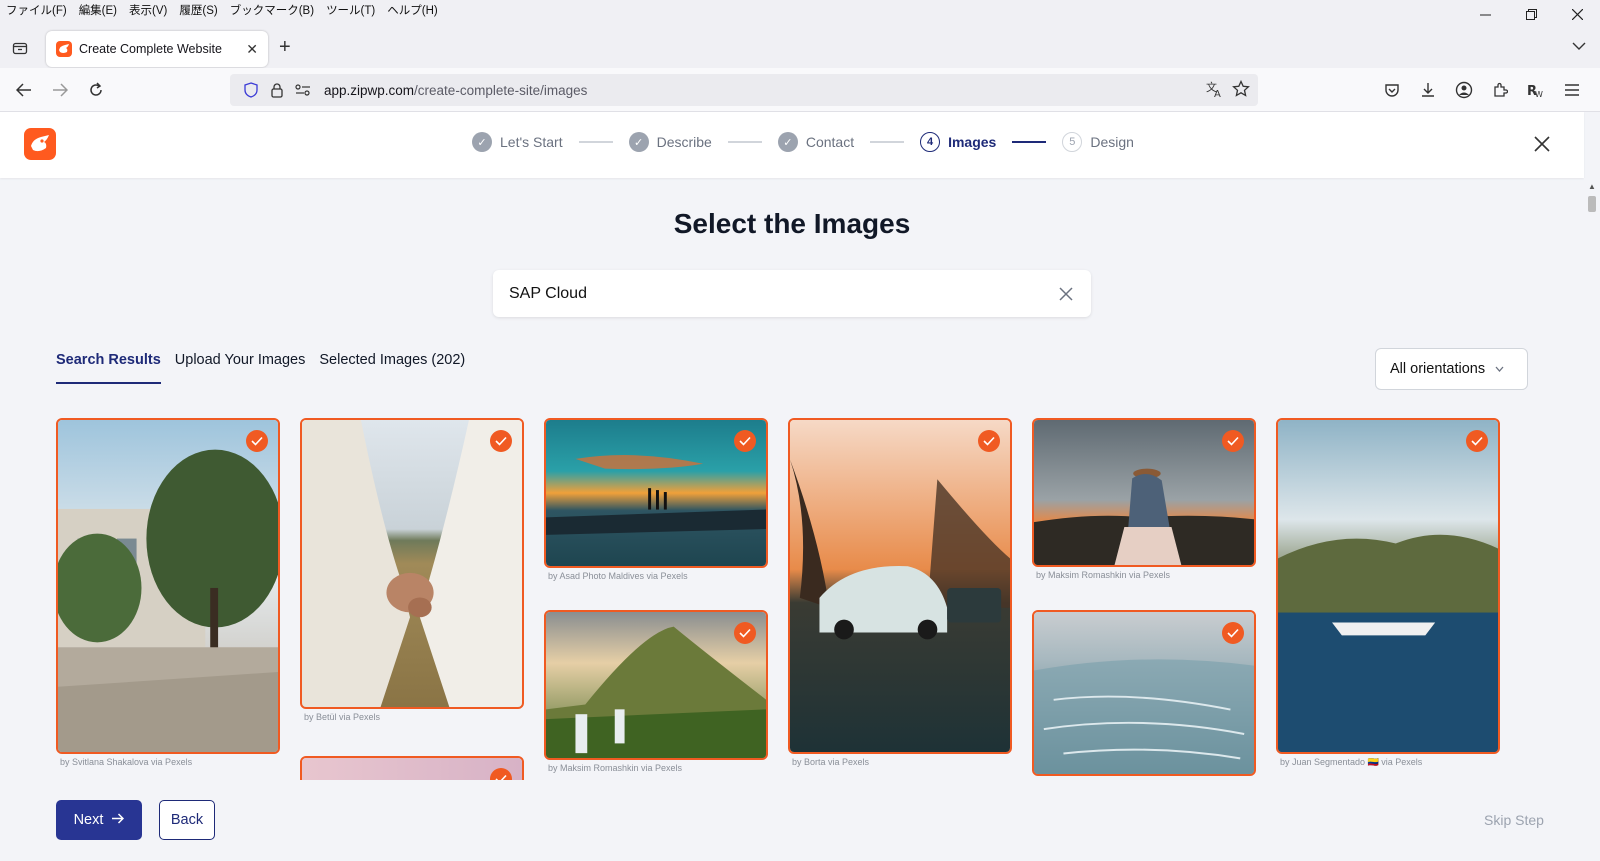 The height and width of the screenshot is (861, 1600). Describe the element at coordinates (1428, 90) in the screenshot. I see `download-icon` at that location.